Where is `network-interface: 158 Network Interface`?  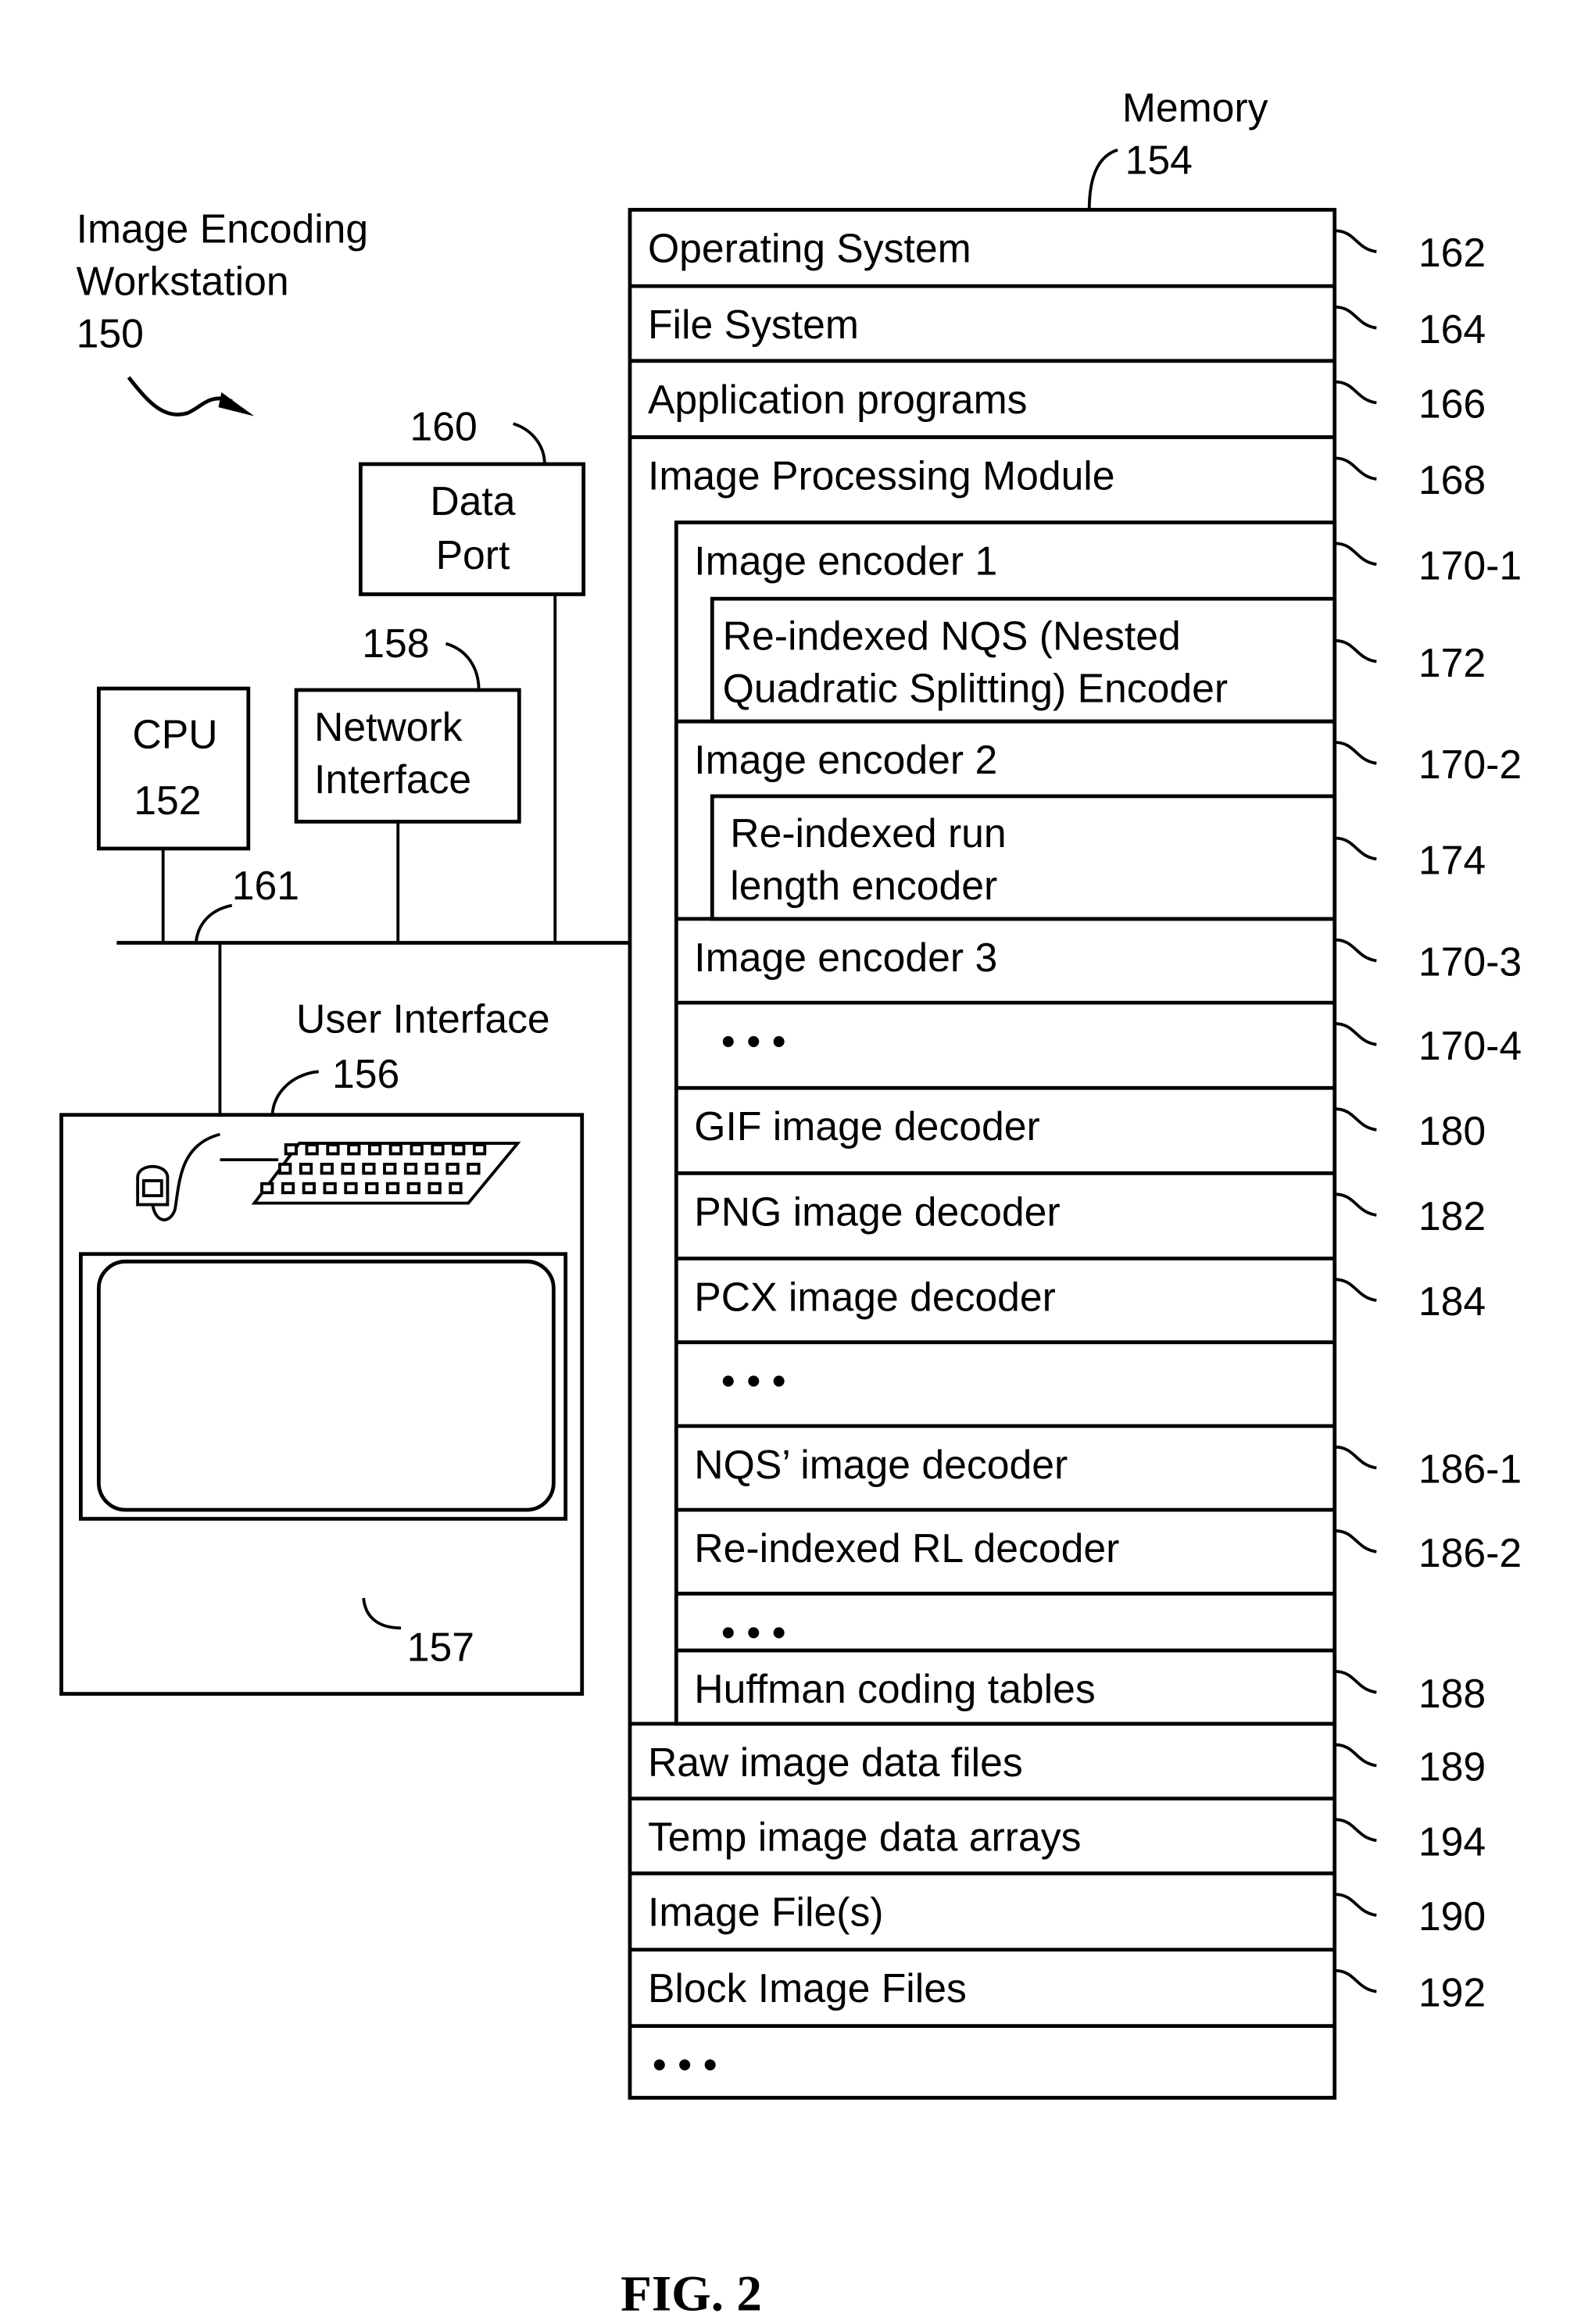 network-interface: 158 Network Interface is located at coordinates (408, 781).